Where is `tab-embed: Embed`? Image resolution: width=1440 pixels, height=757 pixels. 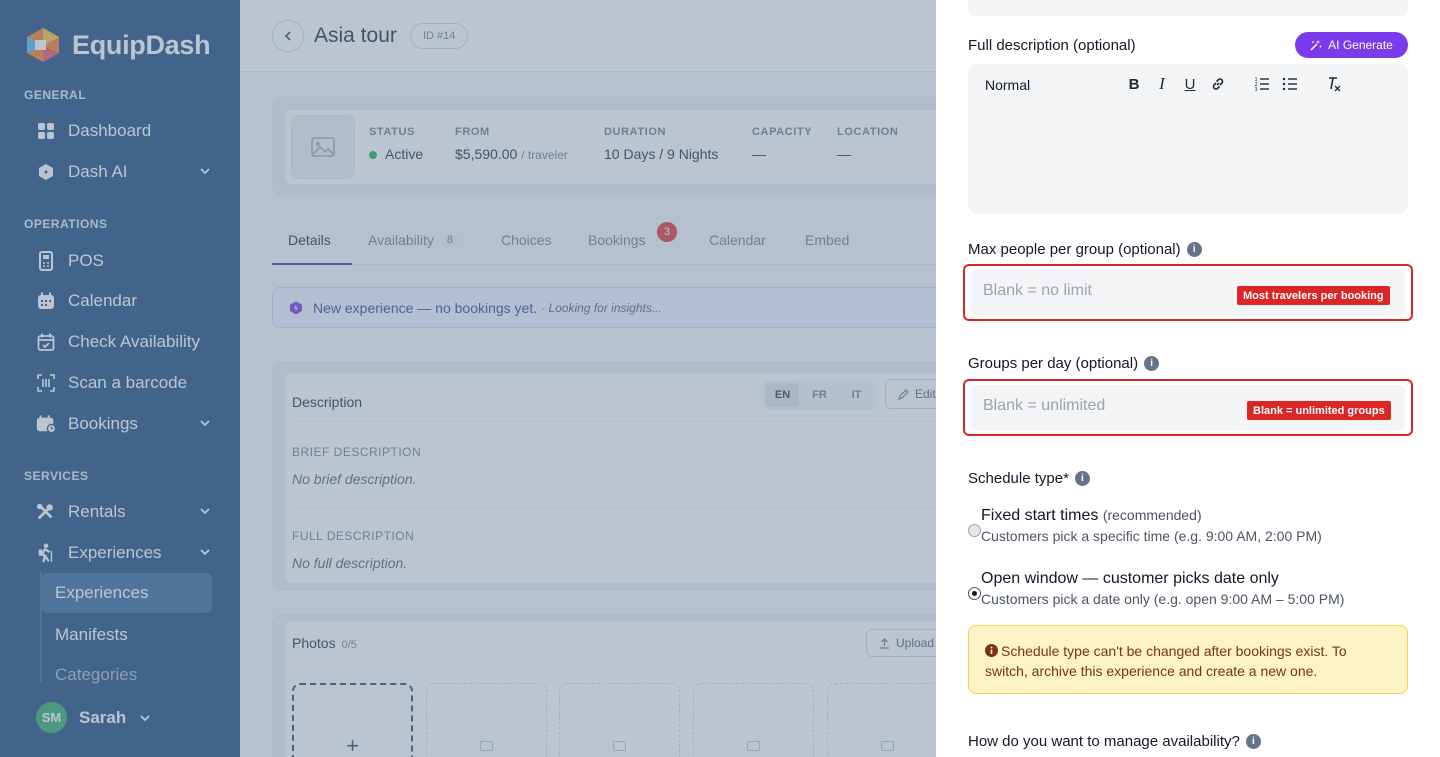
tab-embed: Embed is located at coordinates (827, 240).